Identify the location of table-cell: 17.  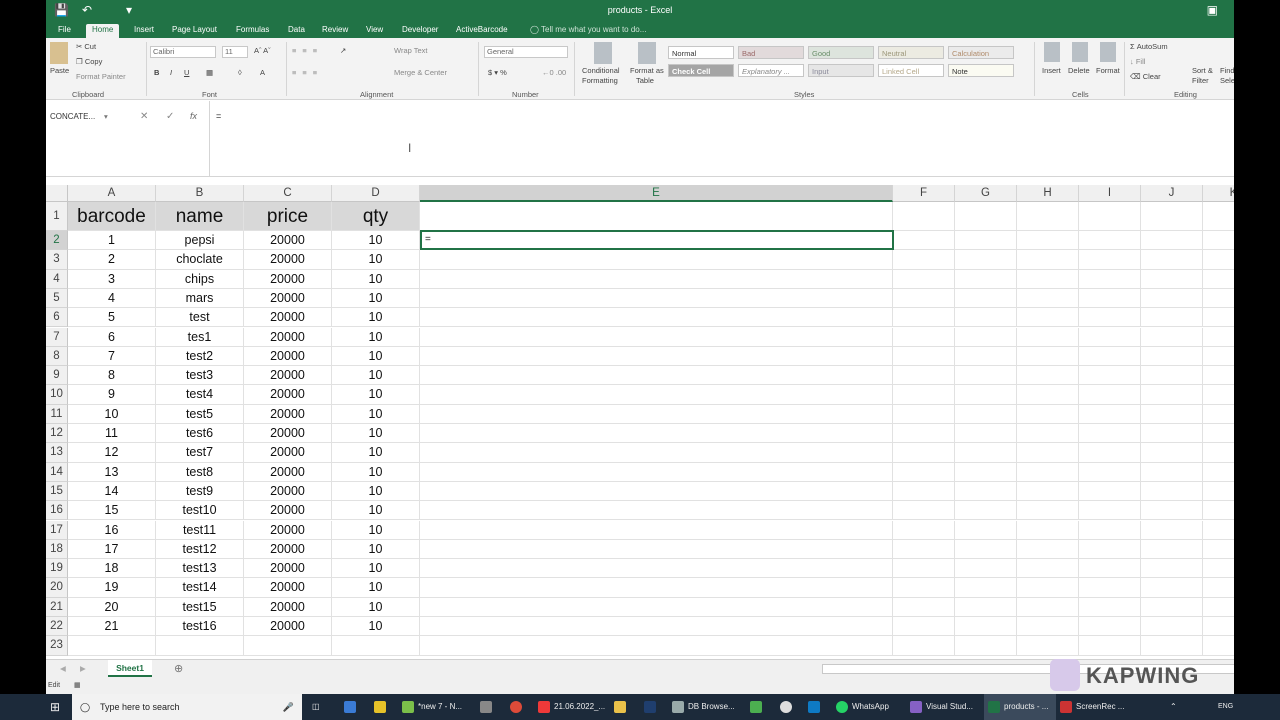
(112, 549).